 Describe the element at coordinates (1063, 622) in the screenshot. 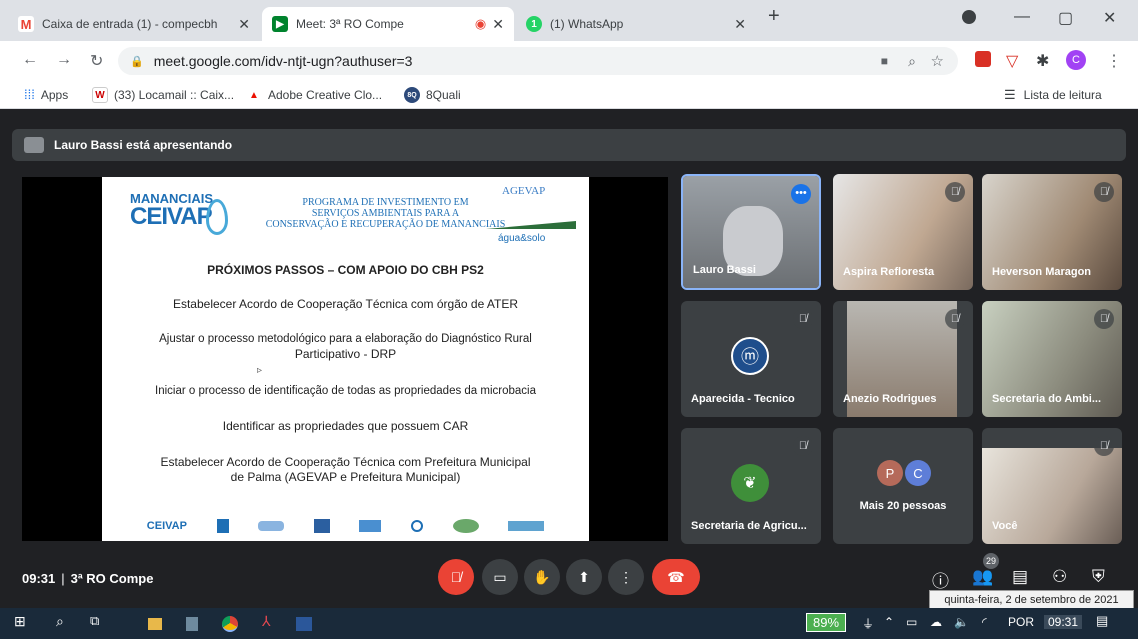

I see `taskbar-clock: 09:31` at that location.